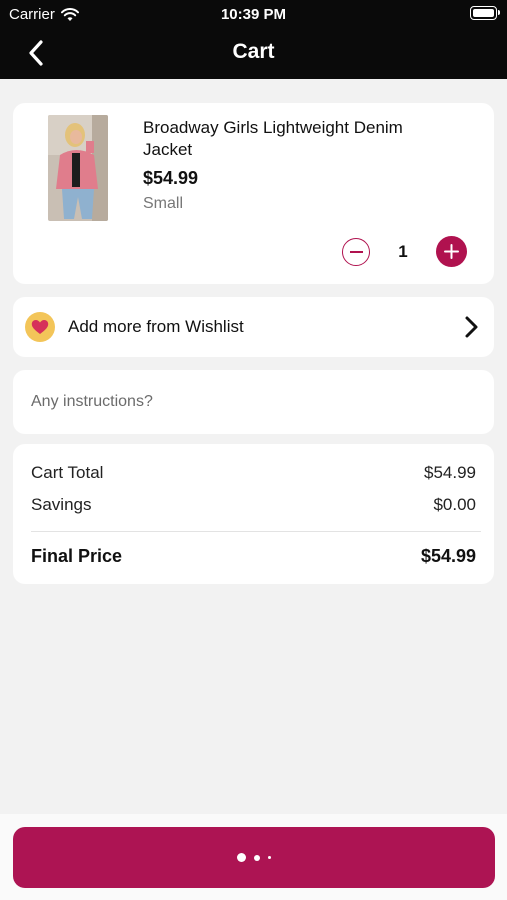 This screenshot has width=507, height=900. Describe the element at coordinates (356, 252) in the screenshot. I see `decrease-quantity-button` at that location.